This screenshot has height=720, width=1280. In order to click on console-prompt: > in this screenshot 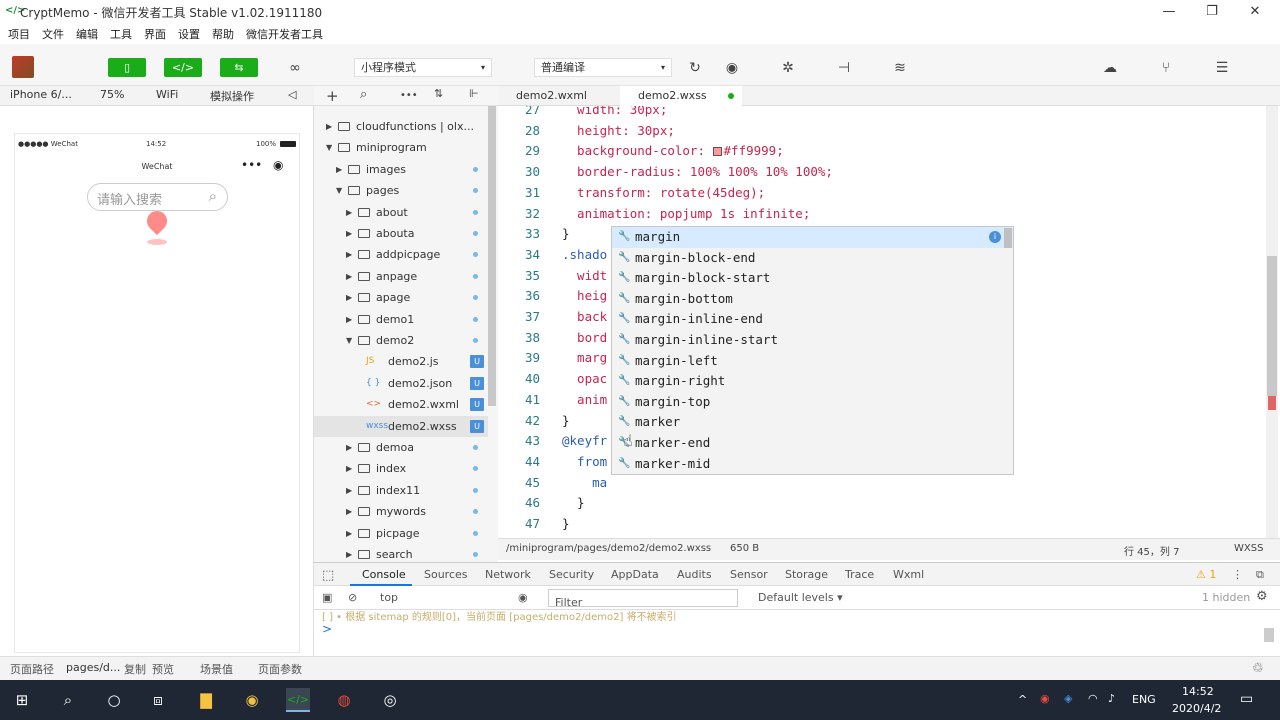, I will do `click(327, 629)`.